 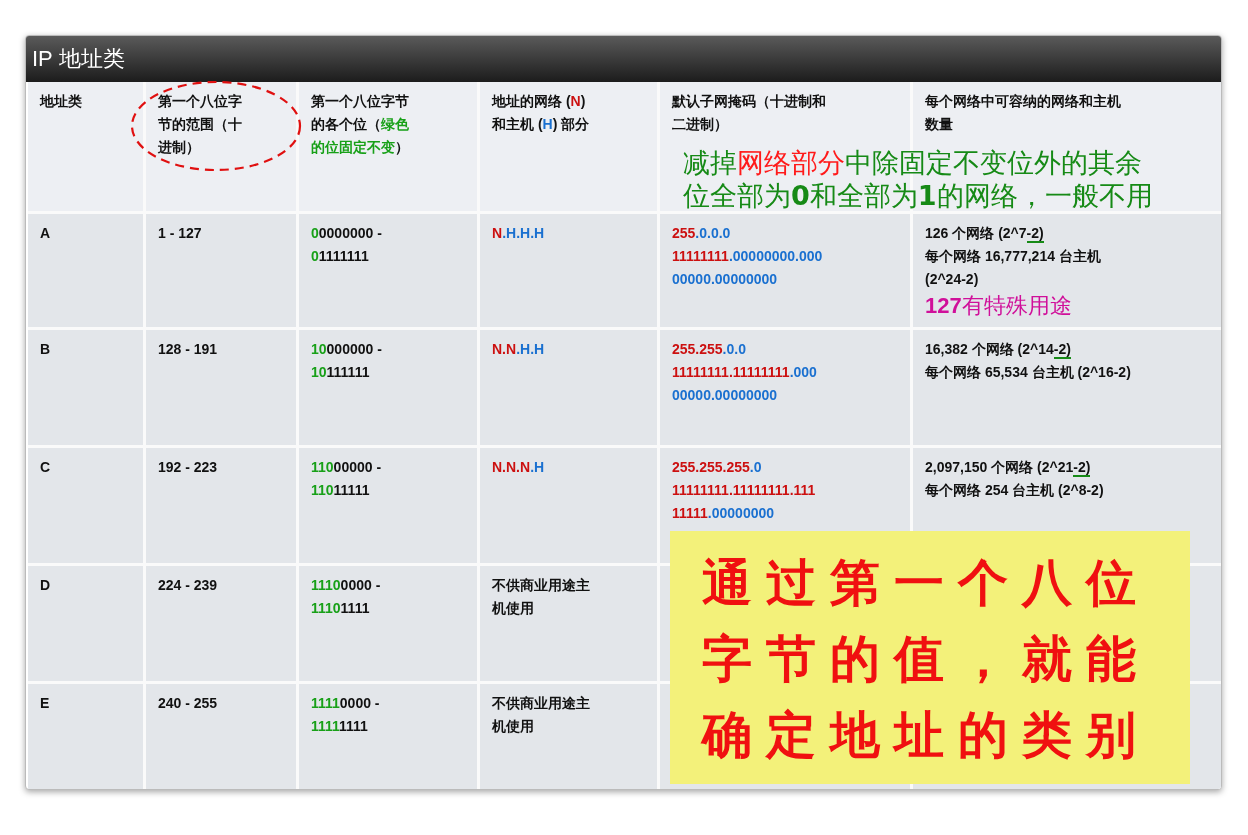 I want to click on table-cell: A, so click(x=85, y=270).